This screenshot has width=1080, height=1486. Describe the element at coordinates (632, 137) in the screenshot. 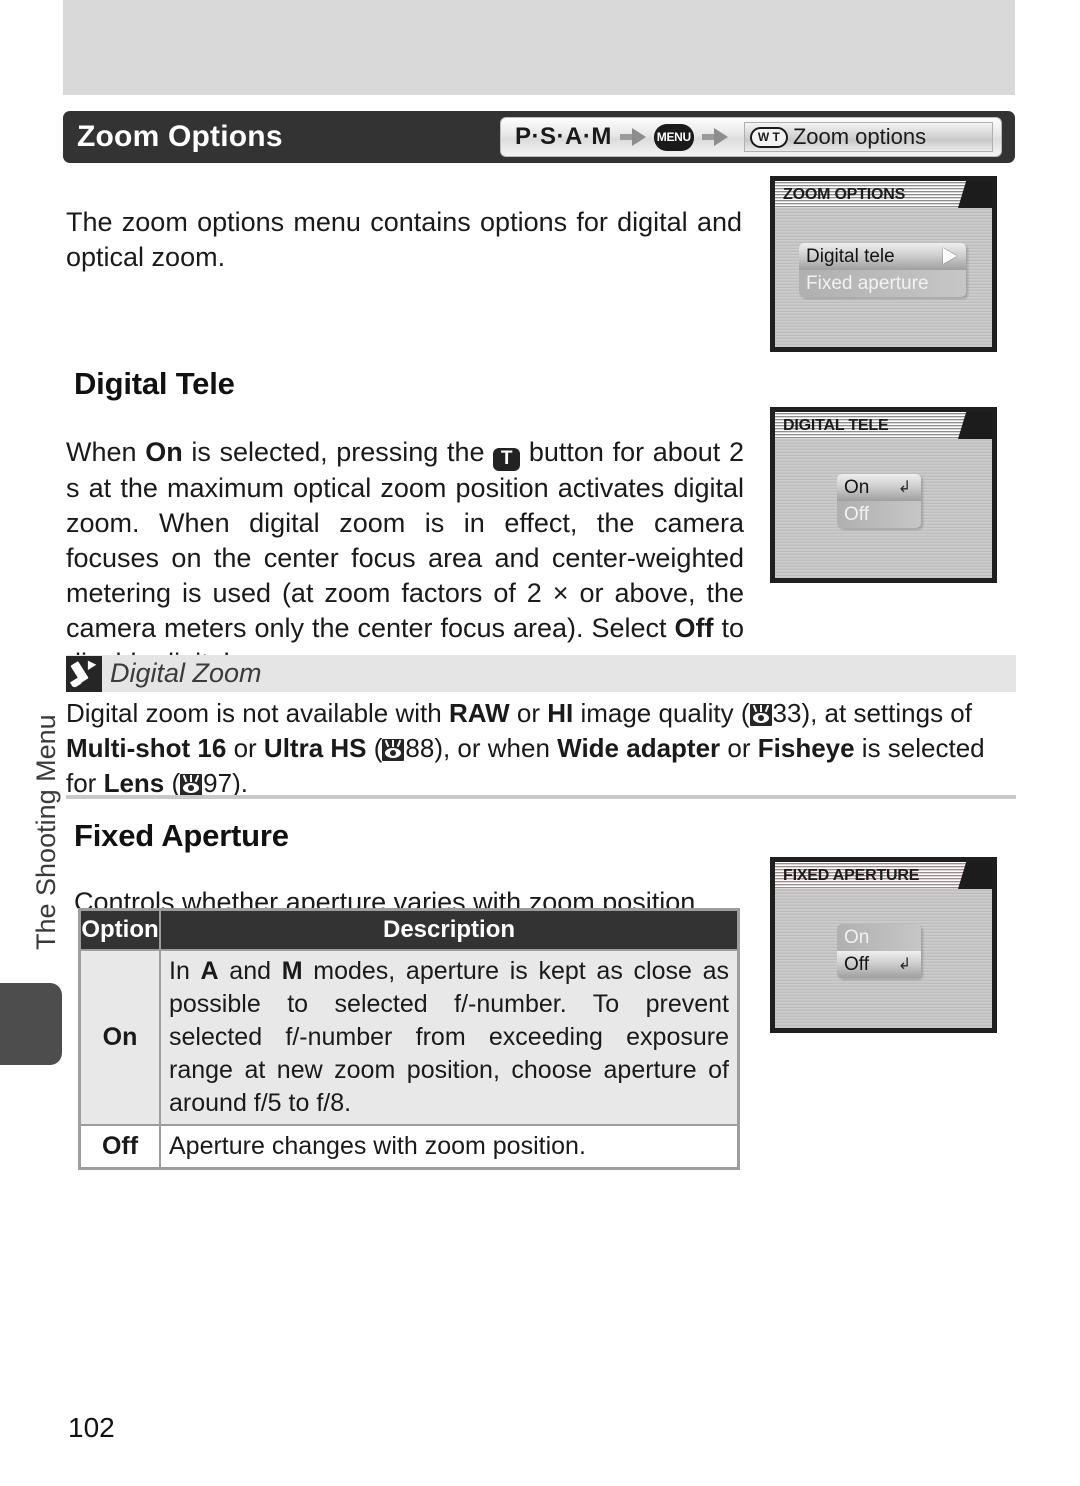

I see `arrow-right-icon` at that location.